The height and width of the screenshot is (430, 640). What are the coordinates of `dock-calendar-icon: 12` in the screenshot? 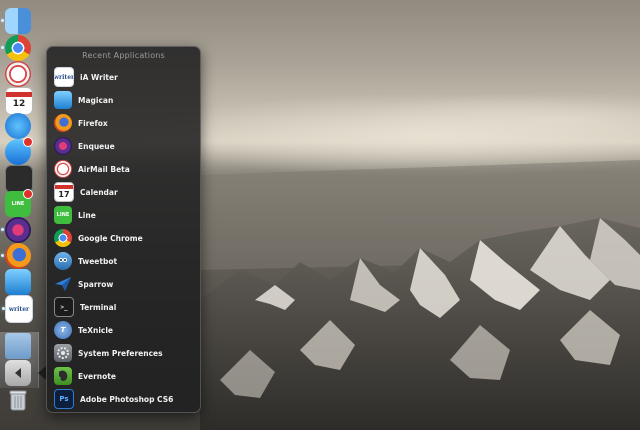 It's located at (19, 101).